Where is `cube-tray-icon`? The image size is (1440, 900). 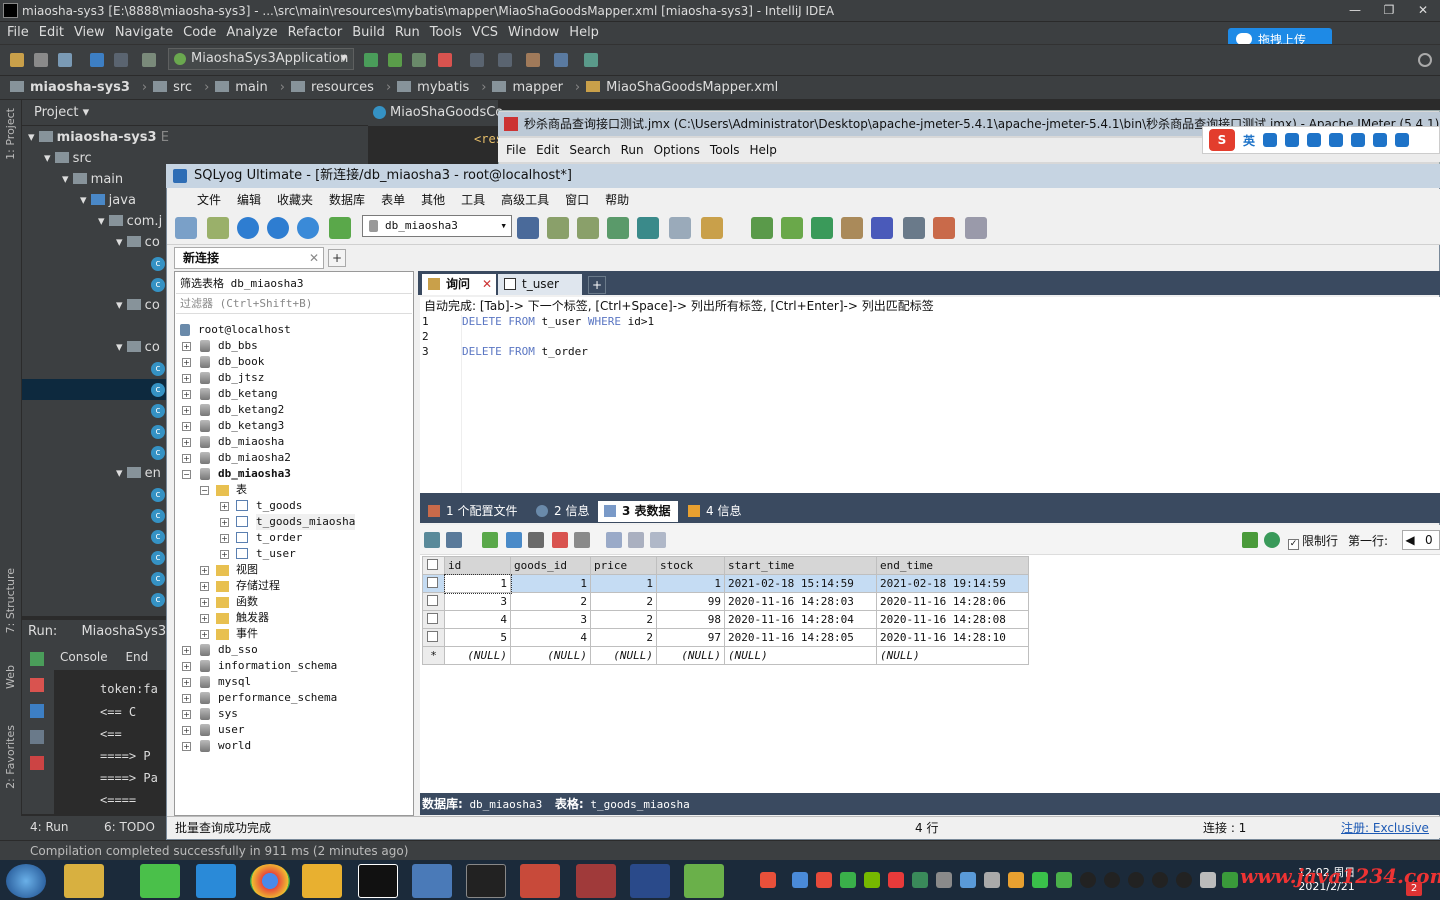 cube-tray-icon is located at coordinates (800, 880).